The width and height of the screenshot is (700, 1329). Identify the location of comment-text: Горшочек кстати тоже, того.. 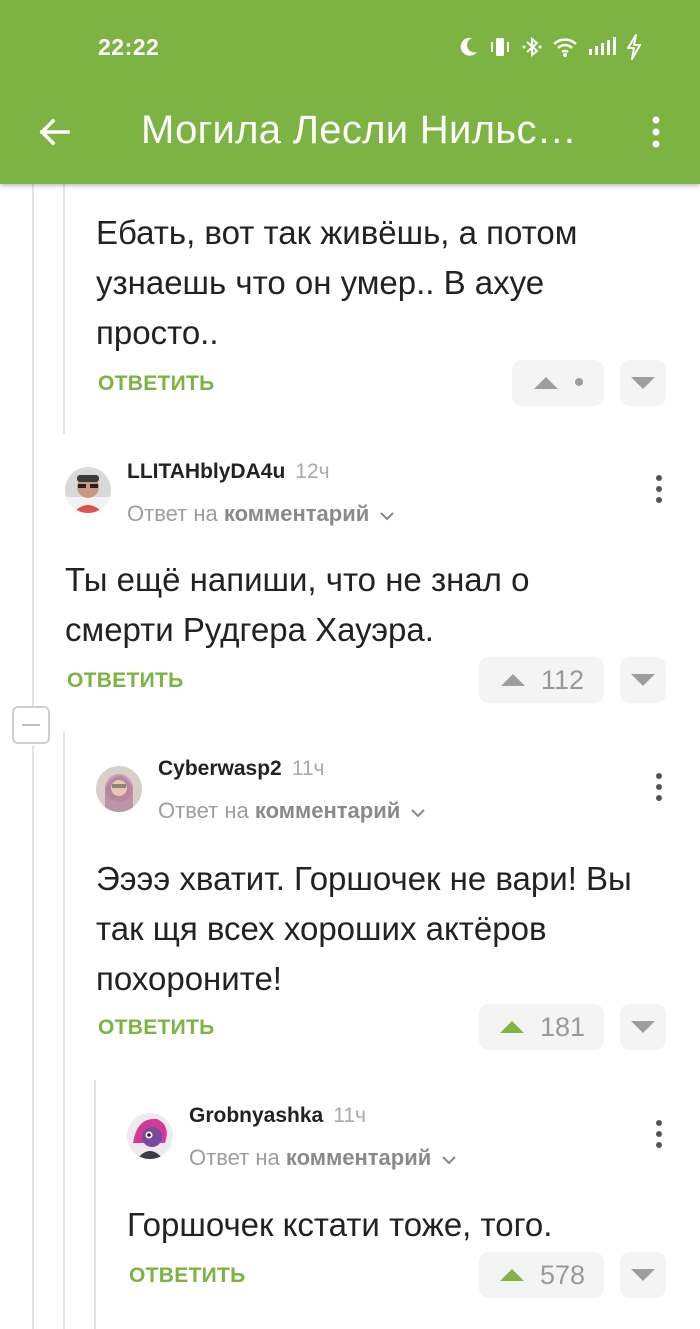
(340, 1224).